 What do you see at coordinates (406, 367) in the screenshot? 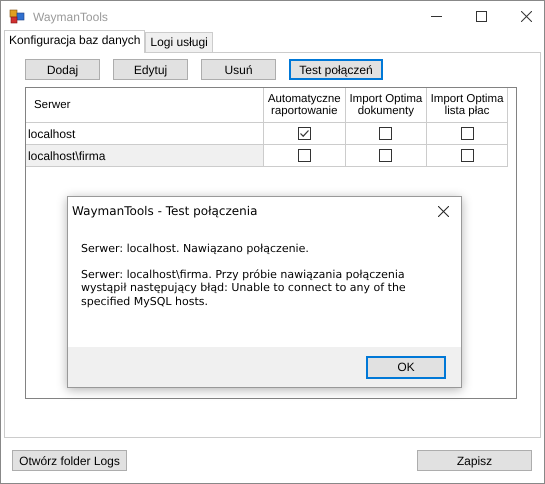
I see `ok-button: OK` at bounding box center [406, 367].